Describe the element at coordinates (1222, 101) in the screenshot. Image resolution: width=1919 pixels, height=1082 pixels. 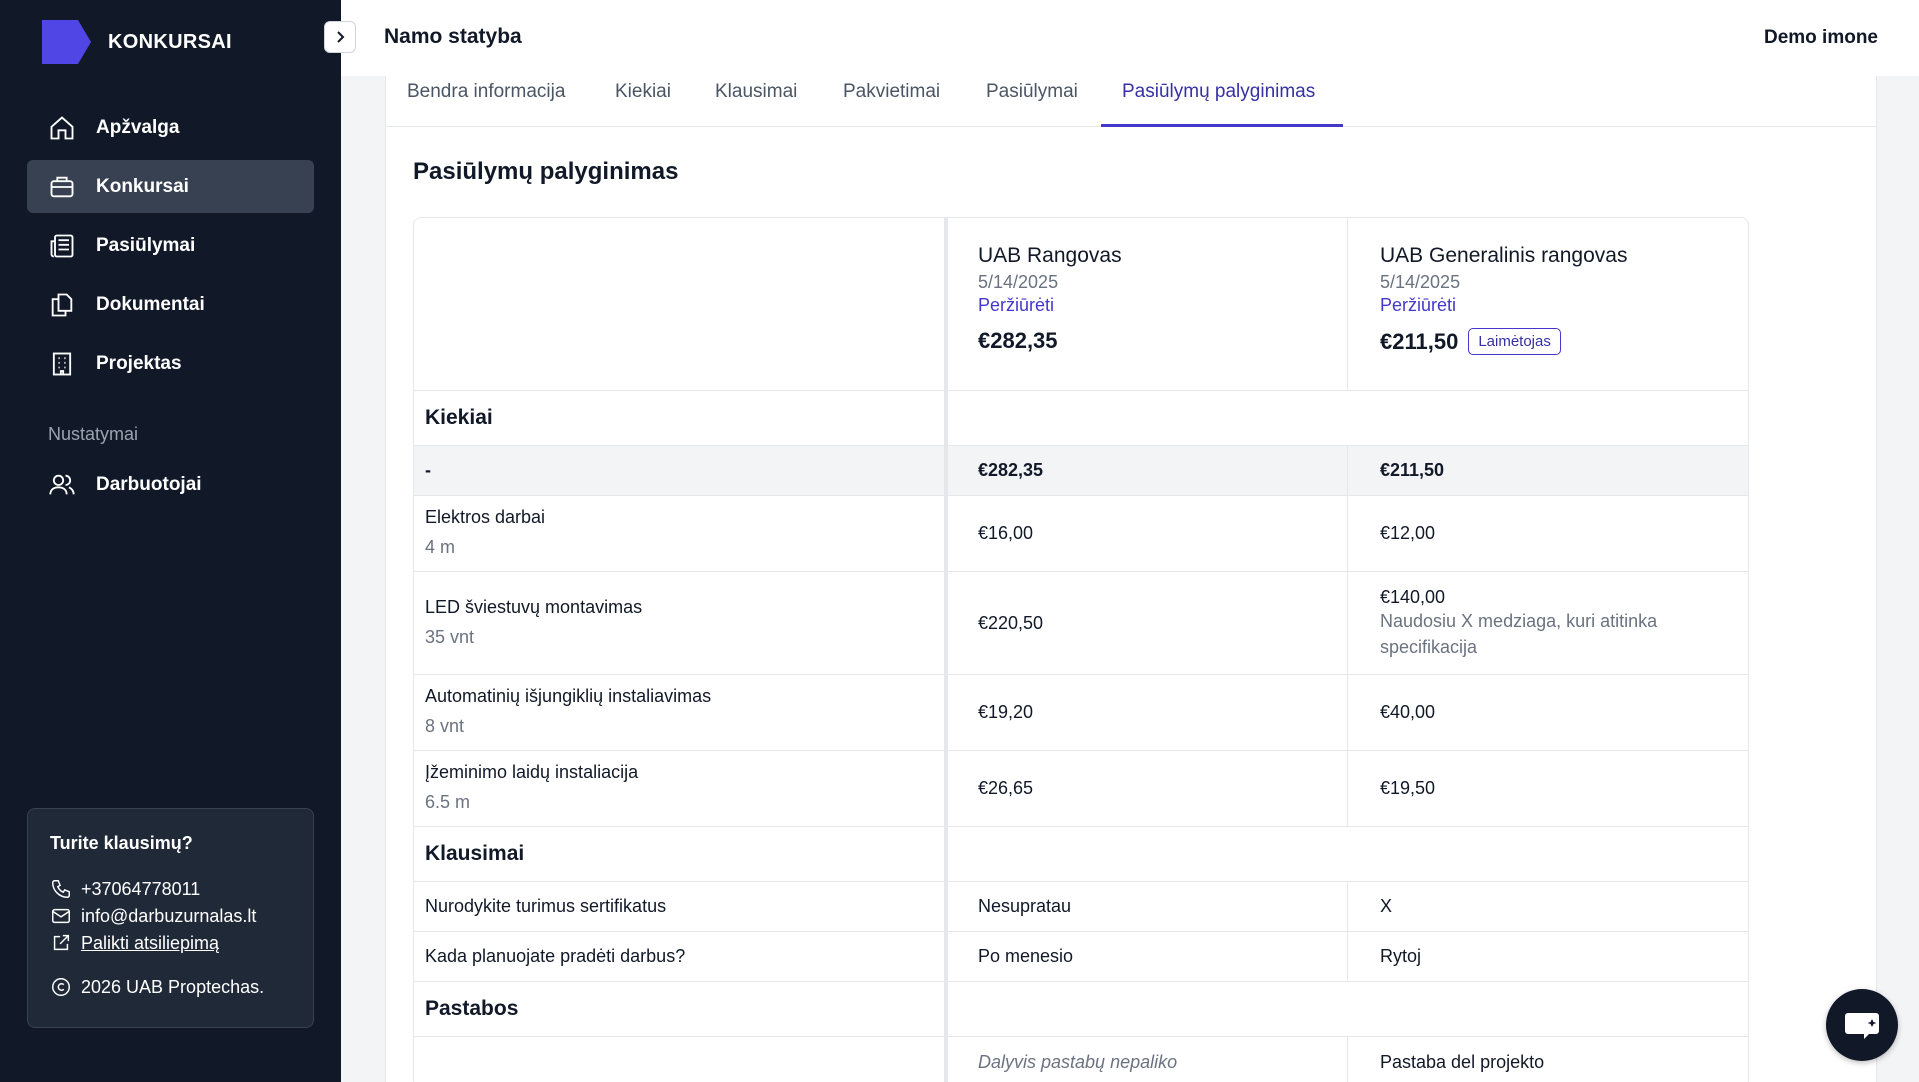
I see `tab-pasiulymu-palyginimas: Pasiūlymų palyginimas` at that location.